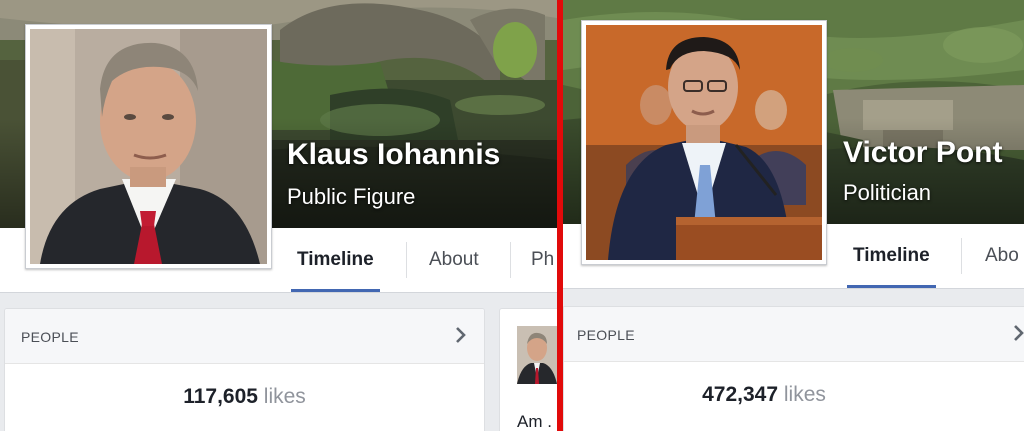 This screenshot has height=431, width=1024. I want to click on page-name: Victor Pont, so click(922, 153).